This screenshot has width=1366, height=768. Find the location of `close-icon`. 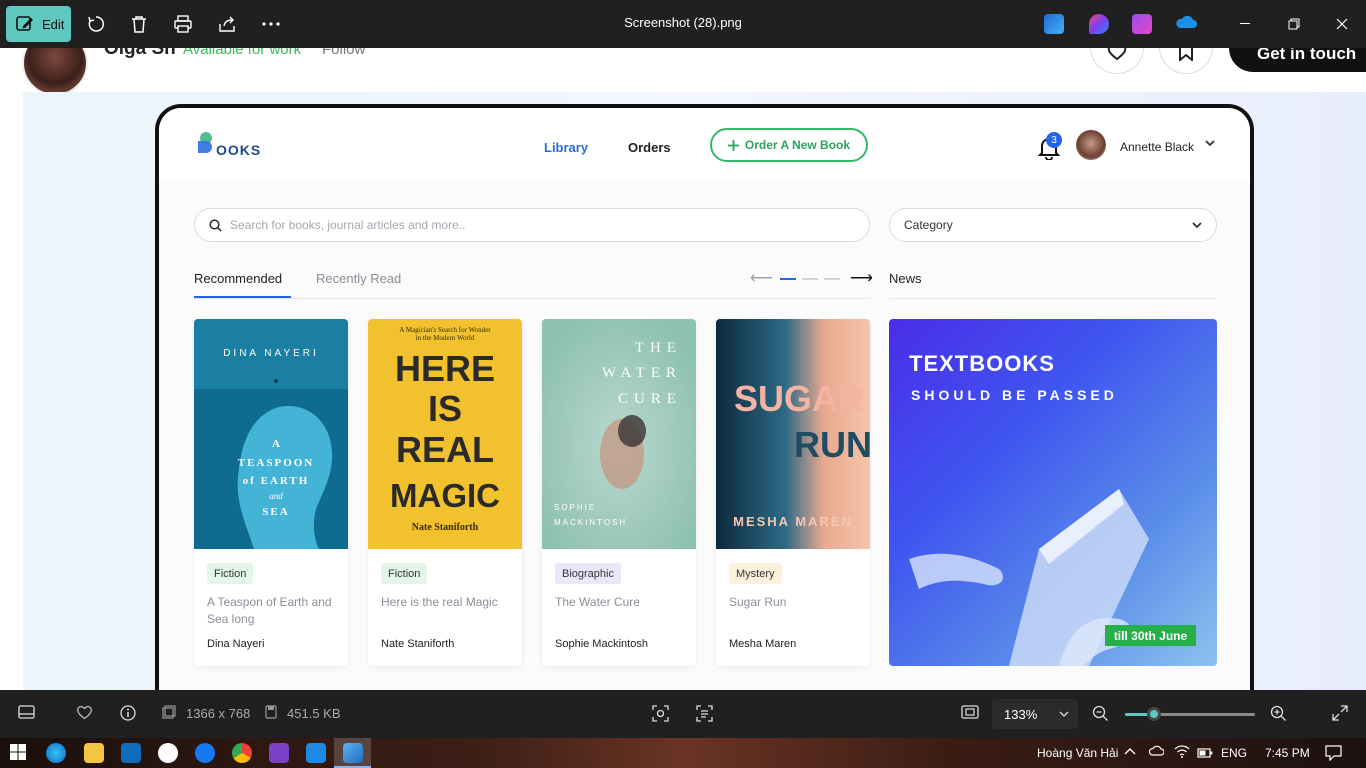

close-icon is located at coordinates (1342, 24).